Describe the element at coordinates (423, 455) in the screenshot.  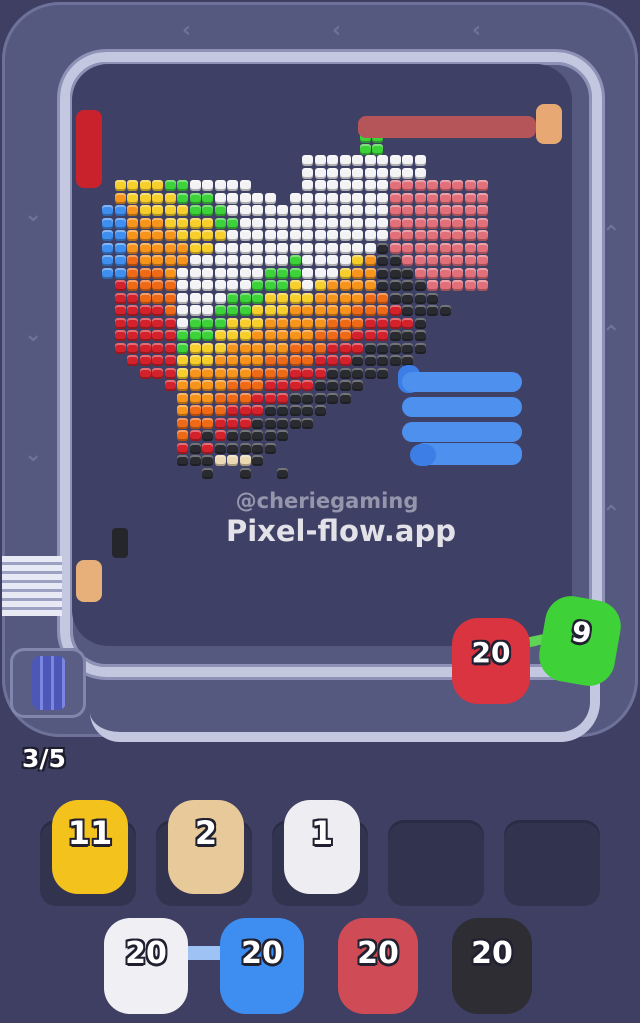
I see `blue-snake-head` at that location.